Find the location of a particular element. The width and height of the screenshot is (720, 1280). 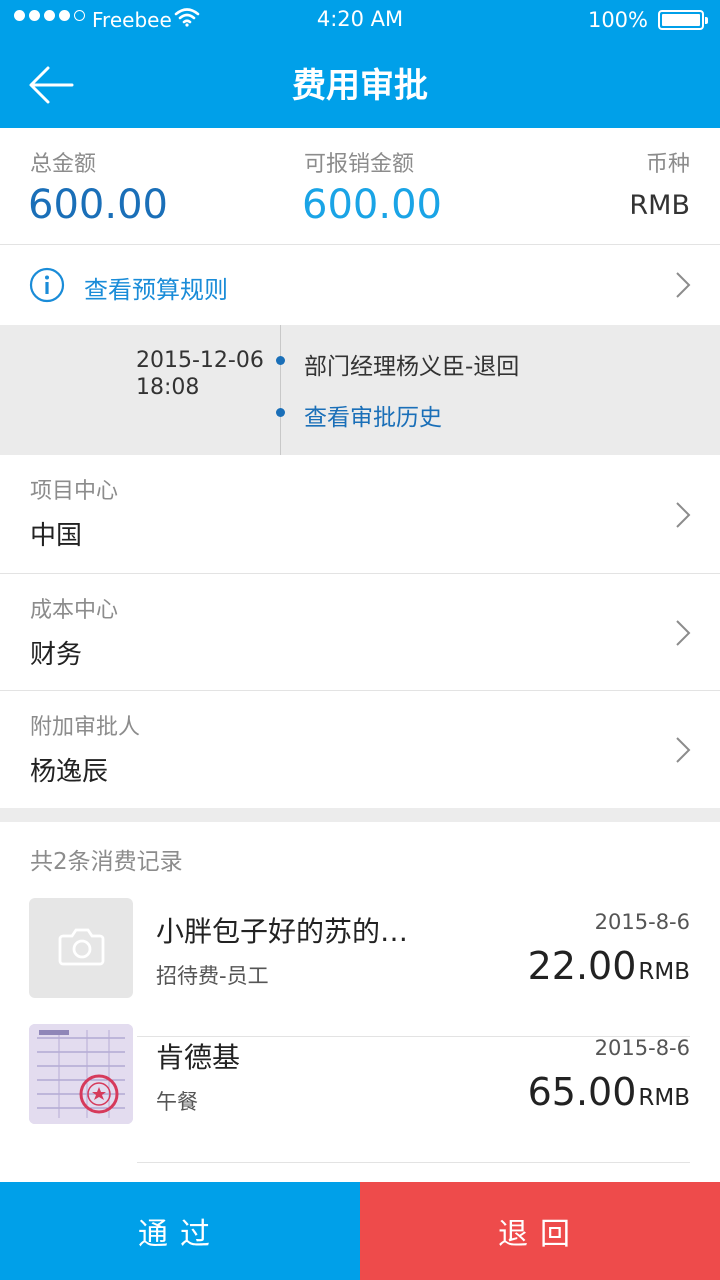

amount-summary: 总金额 600.00 可报销金额 600.00 币种 RMB is located at coordinates (360, 186).